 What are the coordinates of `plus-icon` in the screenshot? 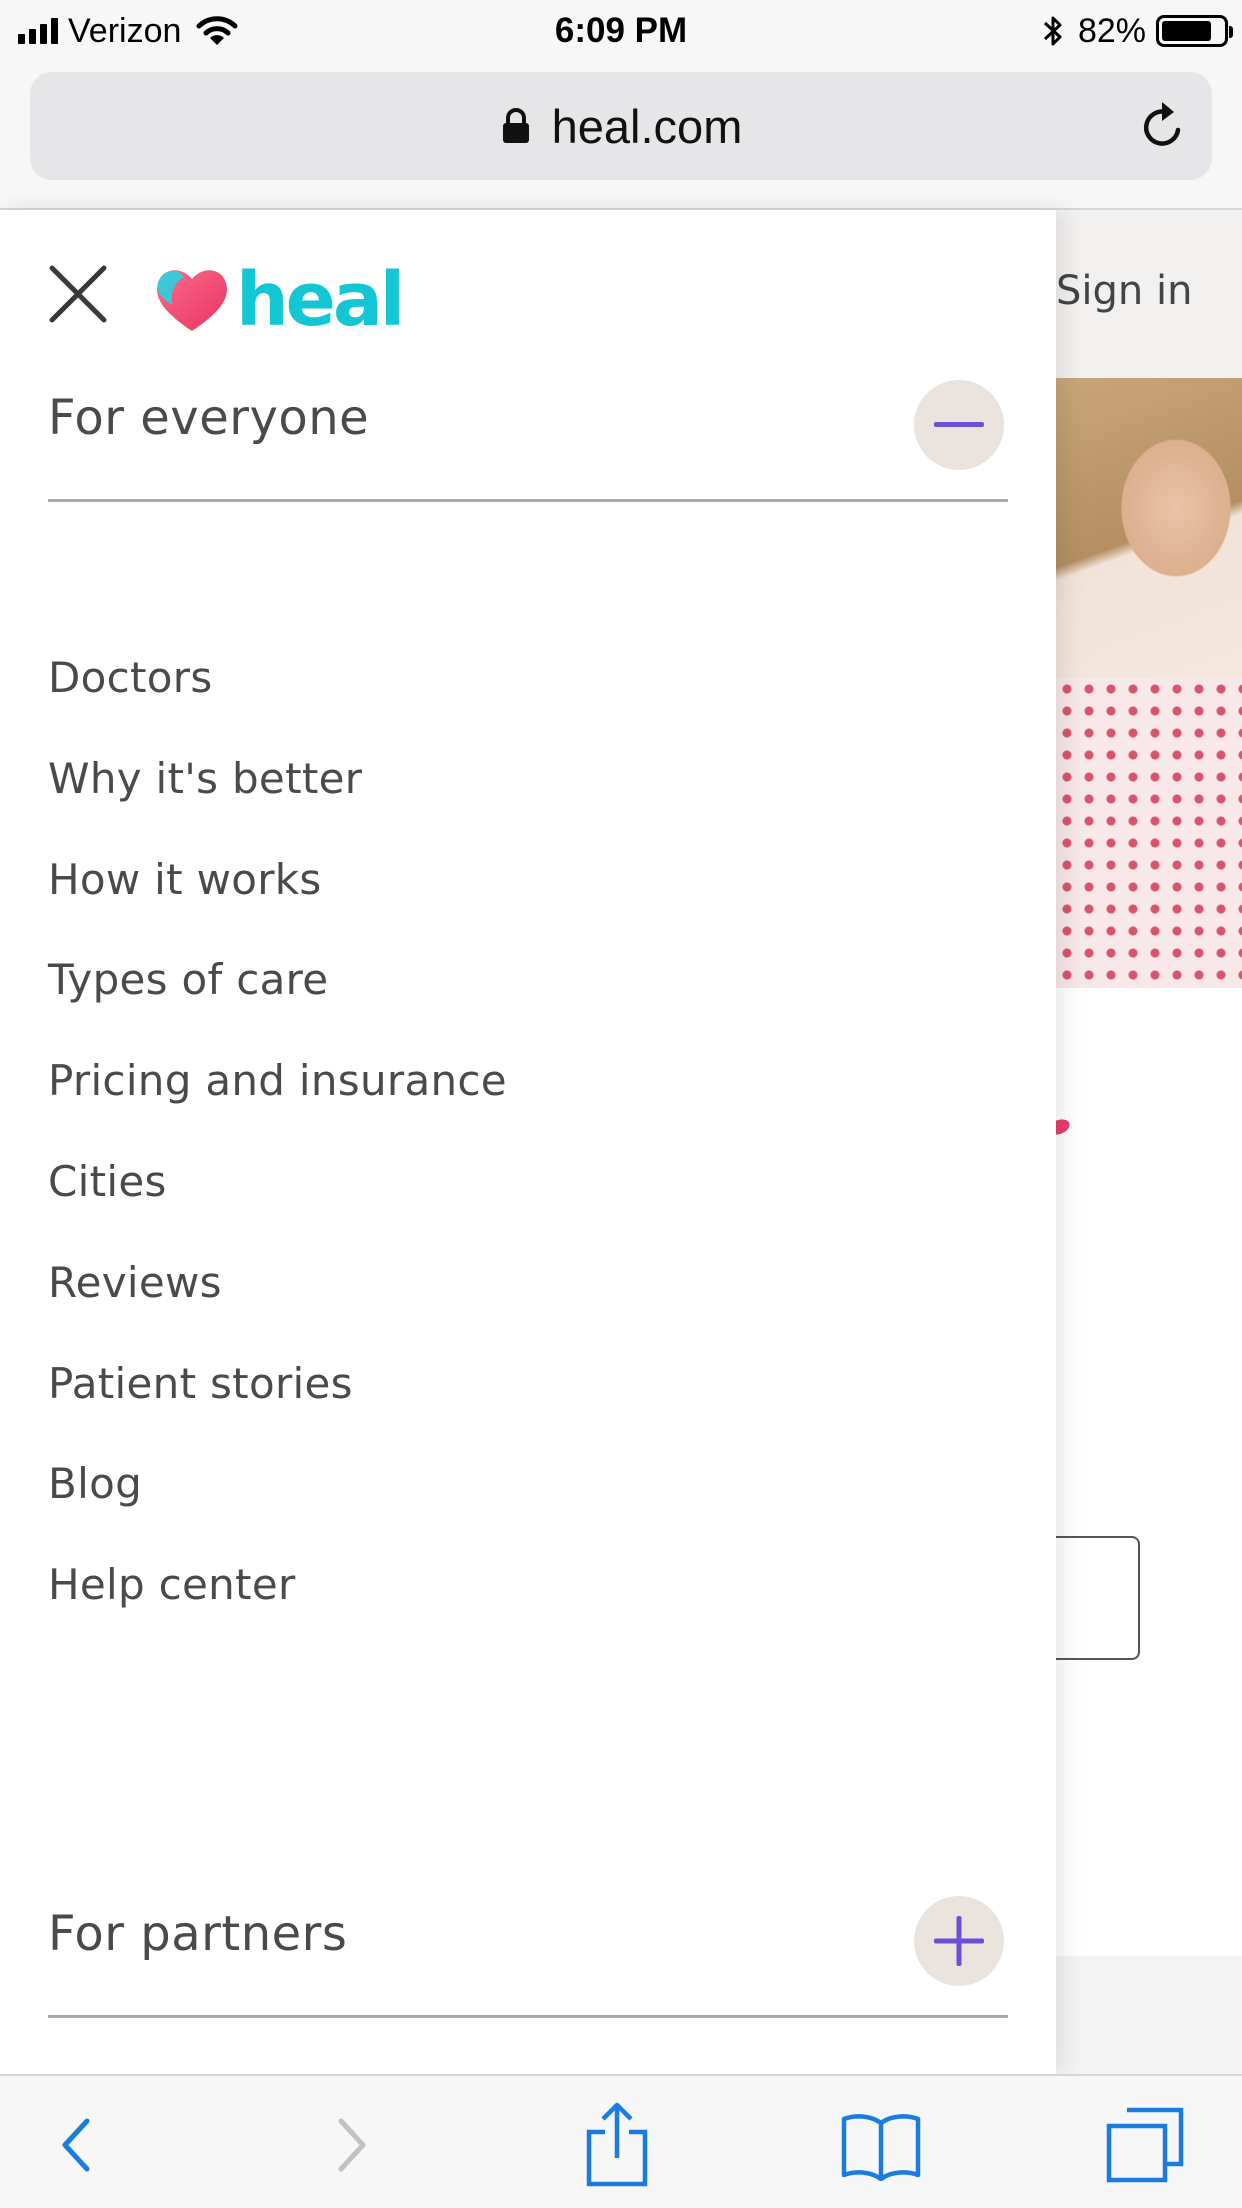 It's located at (959, 1941).